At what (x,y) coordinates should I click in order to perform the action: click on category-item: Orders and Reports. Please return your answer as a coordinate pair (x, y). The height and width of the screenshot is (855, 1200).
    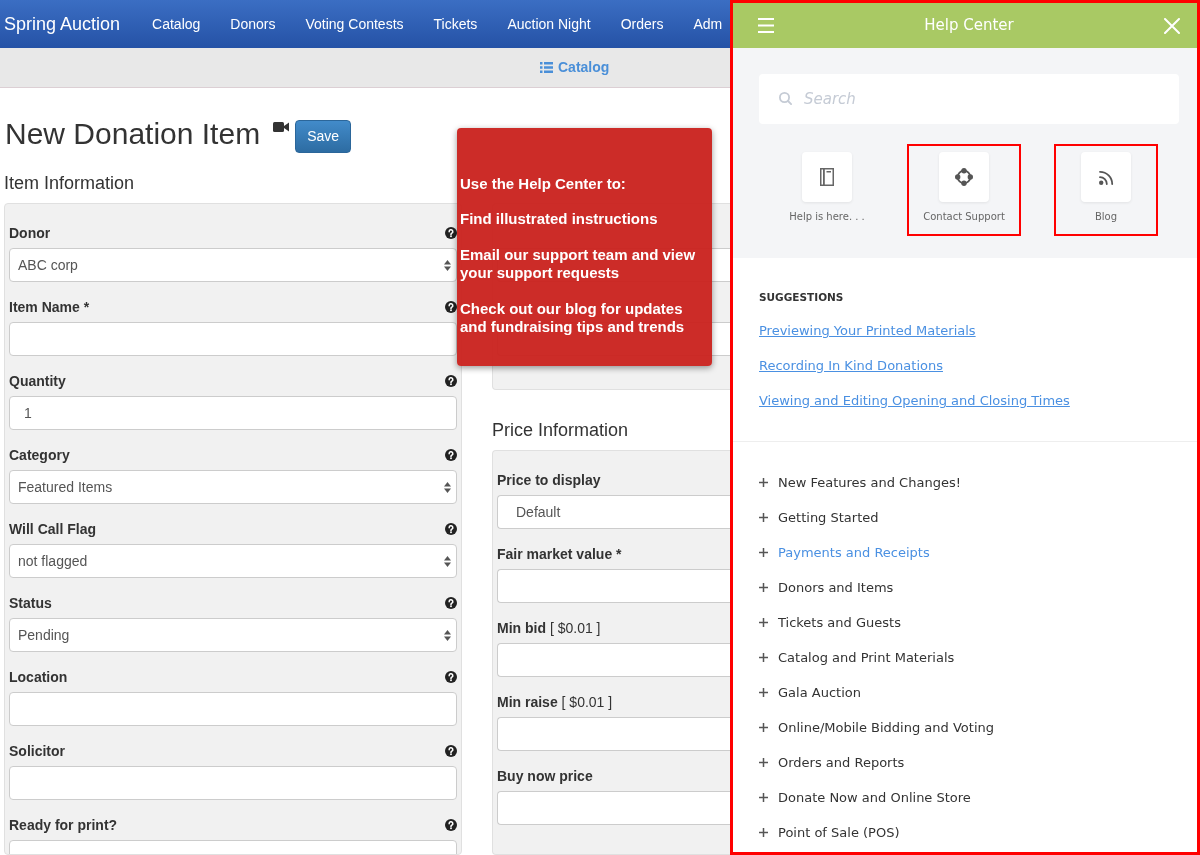
    Looking at the image, I should click on (832, 762).